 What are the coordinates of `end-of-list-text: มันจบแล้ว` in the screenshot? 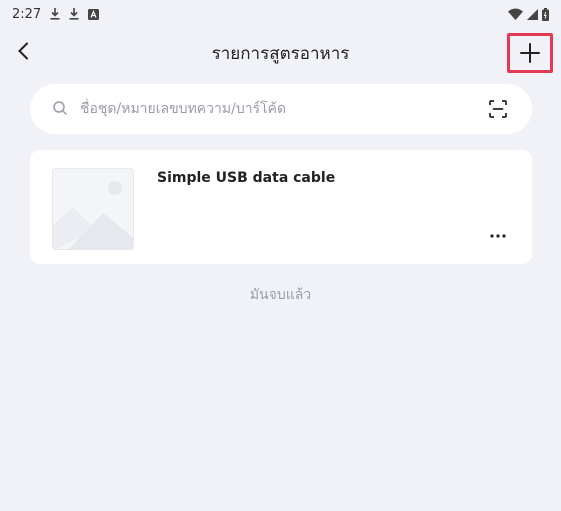 It's located at (280, 295).